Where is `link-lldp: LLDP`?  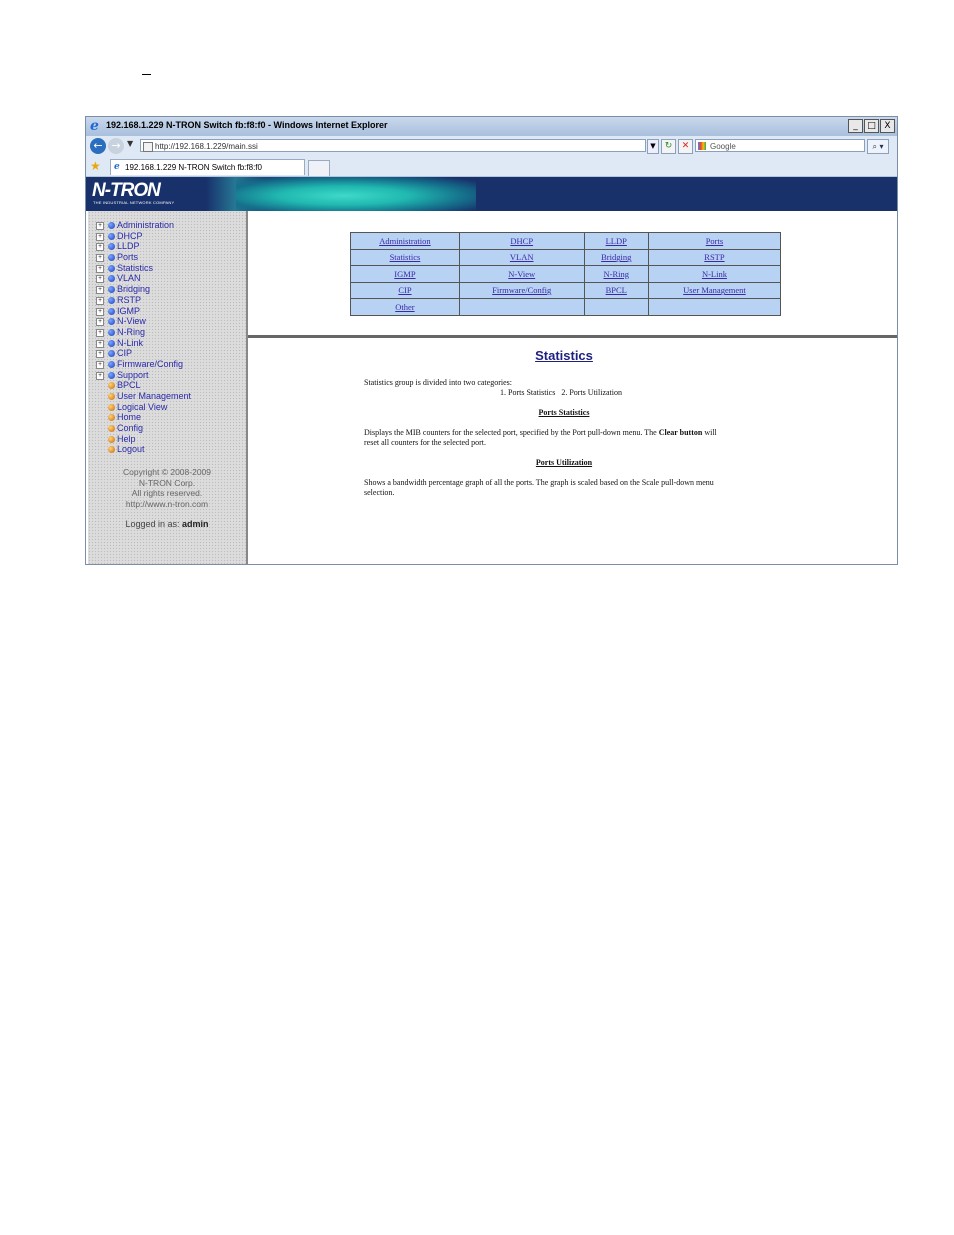 link-lldp: LLDP is located at coordinates (616, 241).